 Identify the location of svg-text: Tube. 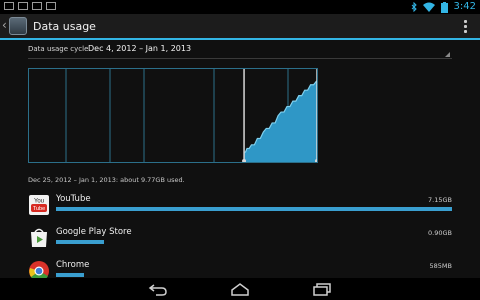
(39, 209).